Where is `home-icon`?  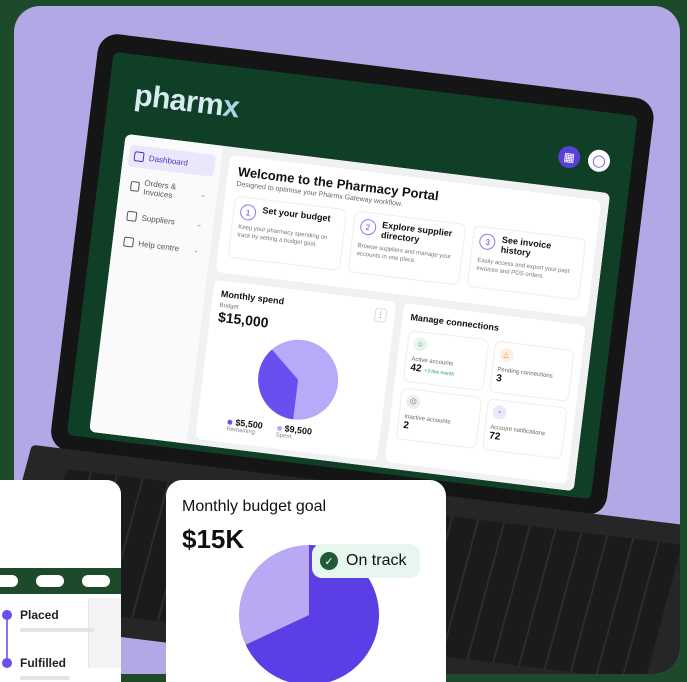
home-icon is located at coordinates (139, 157).